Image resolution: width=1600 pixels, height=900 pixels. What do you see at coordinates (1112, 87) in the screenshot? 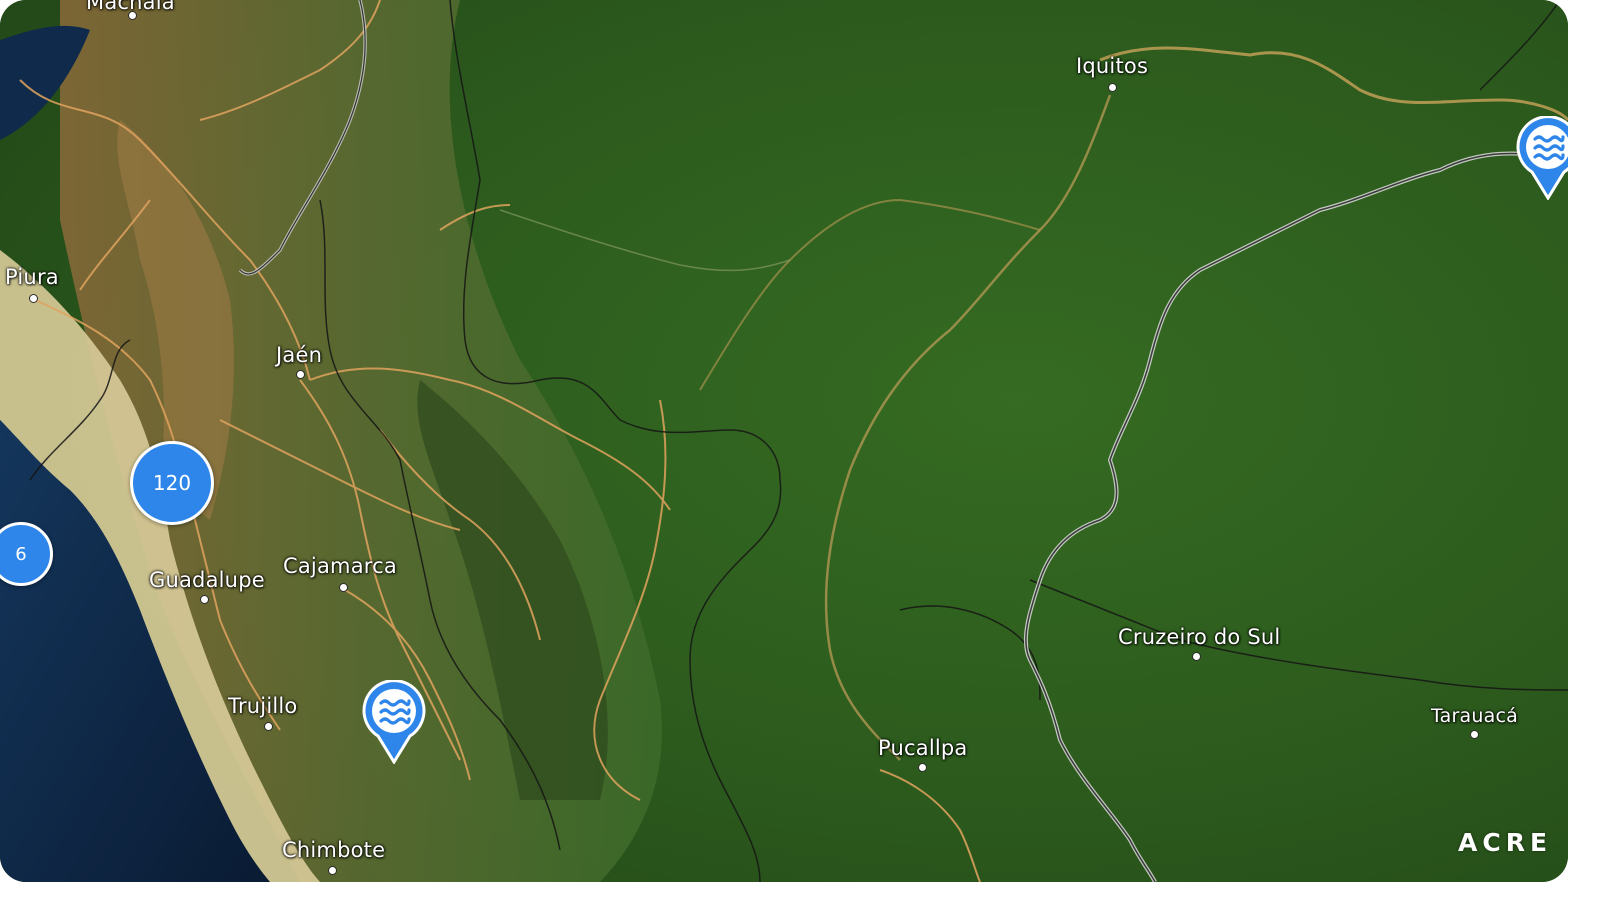
I see `place-dot-iquitos` at bounding box center [1112, 87].